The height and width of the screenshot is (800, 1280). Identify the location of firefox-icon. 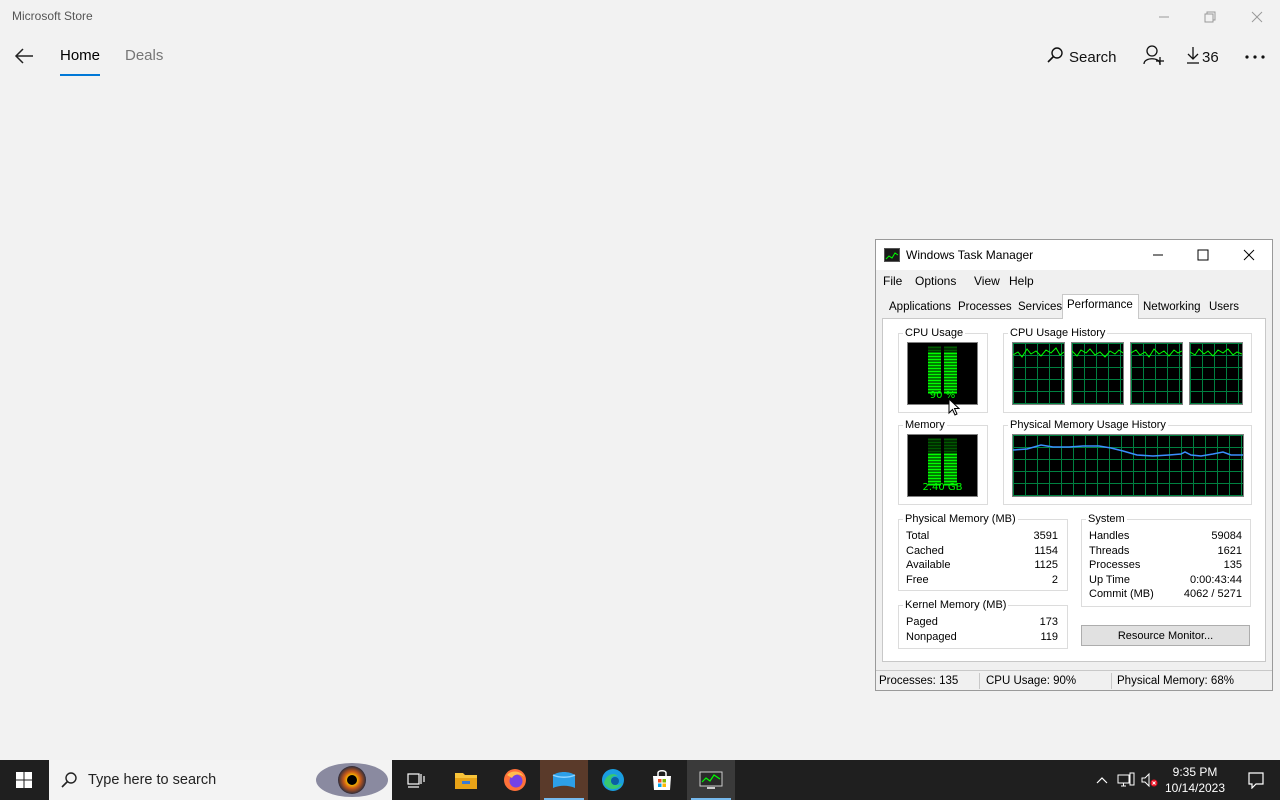
(515, 780).